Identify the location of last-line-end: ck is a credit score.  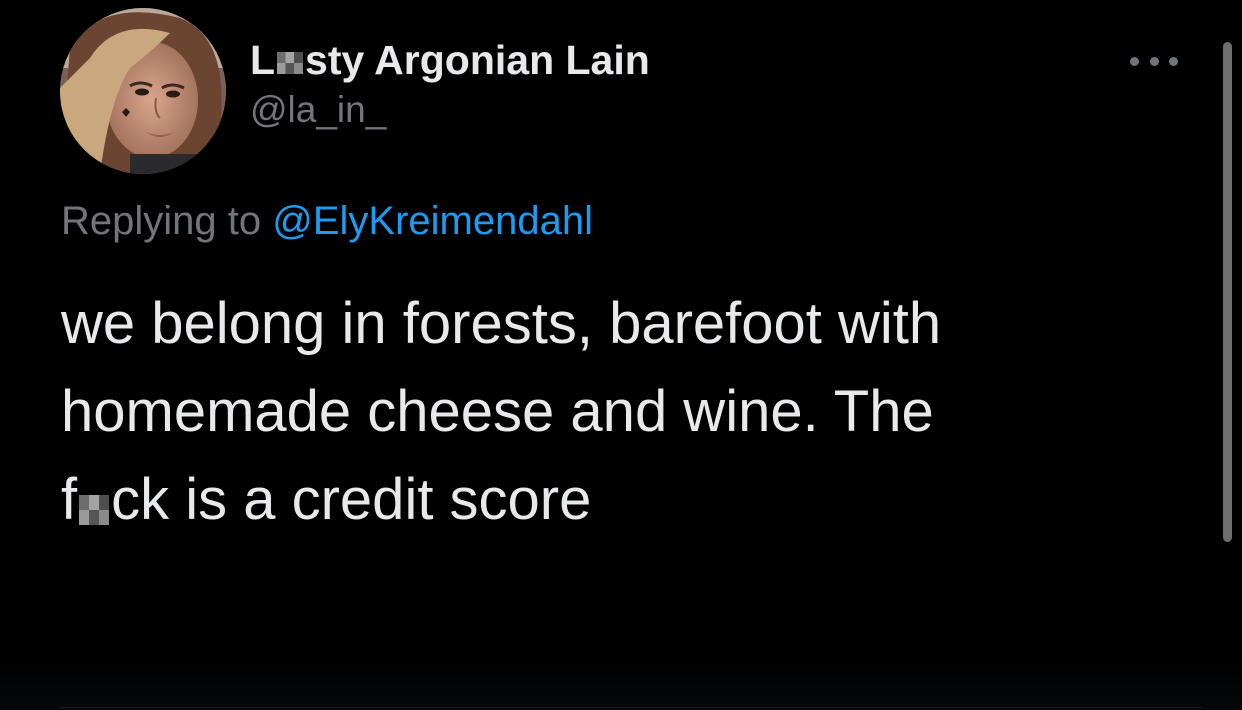
(351, 499).